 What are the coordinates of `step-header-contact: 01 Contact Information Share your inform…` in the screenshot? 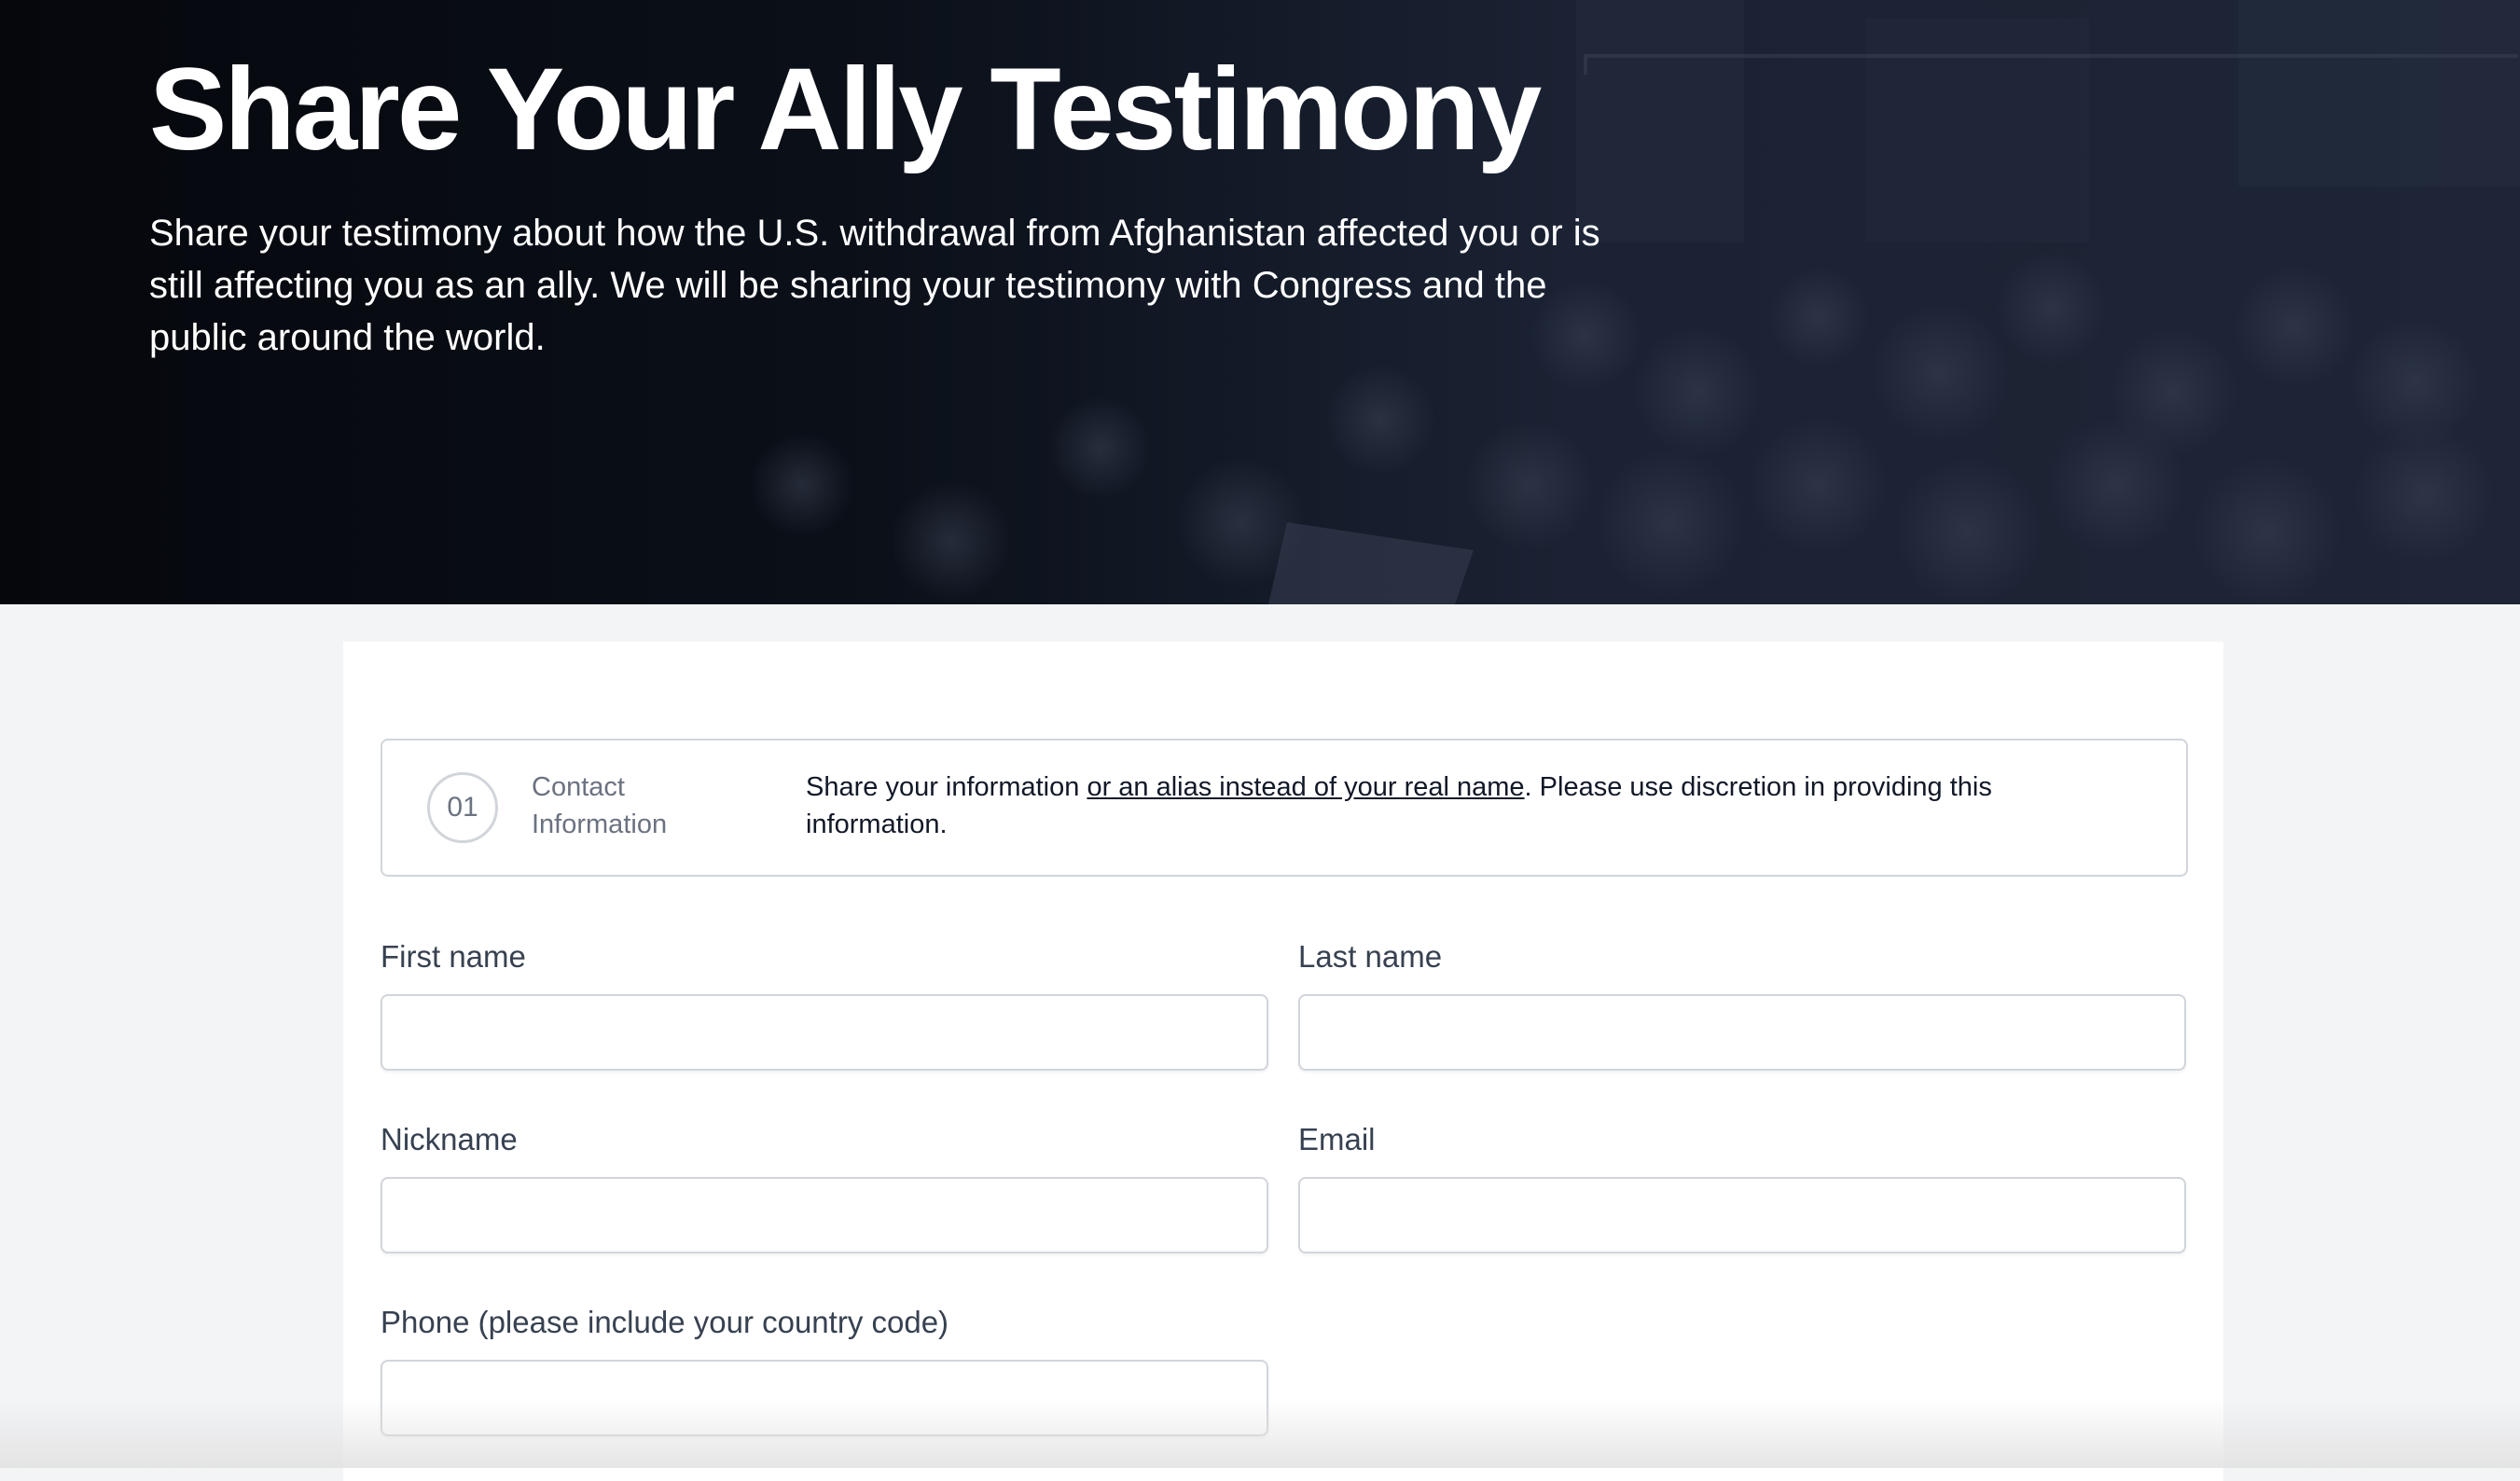 It's located at (1284, 808).